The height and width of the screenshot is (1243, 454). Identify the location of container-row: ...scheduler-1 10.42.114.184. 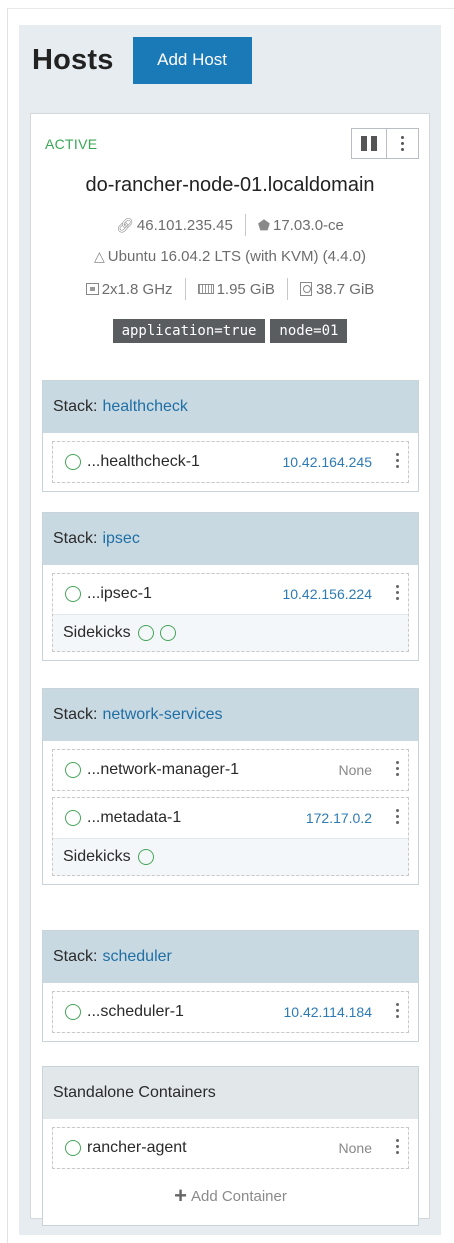
(230, 1012).